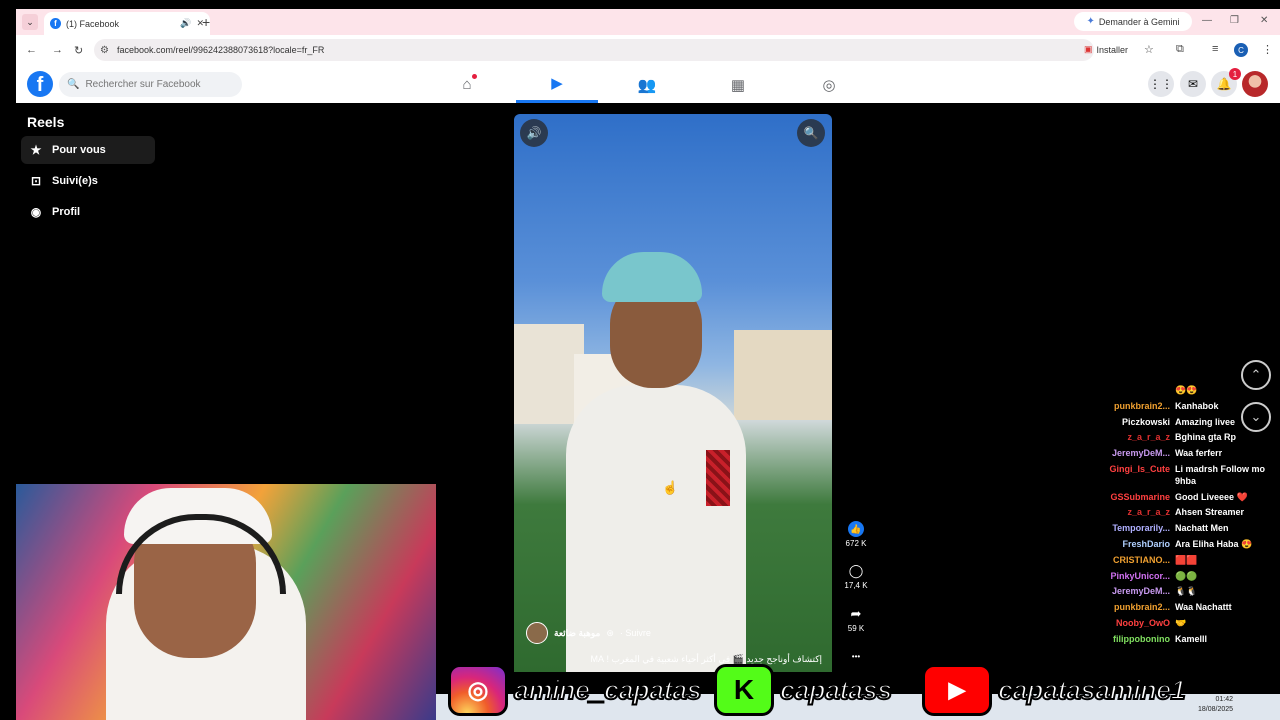 Image resolution: width=1280 pixels, height=720 pixels. I want to click on share-icon: ➦, so click(856, 614).